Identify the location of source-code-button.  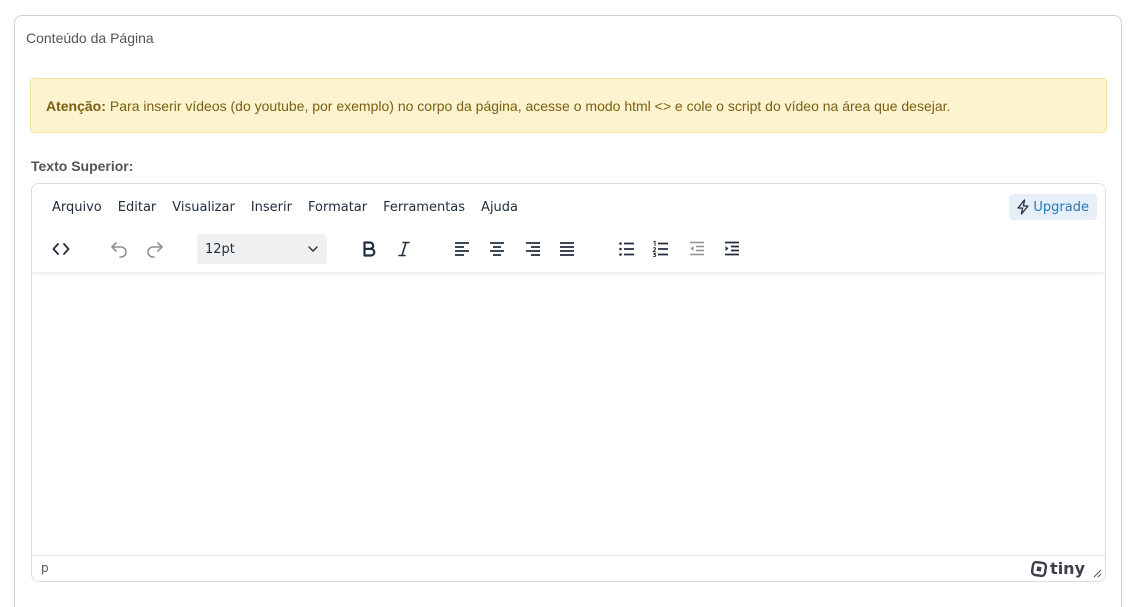
(61, 249).